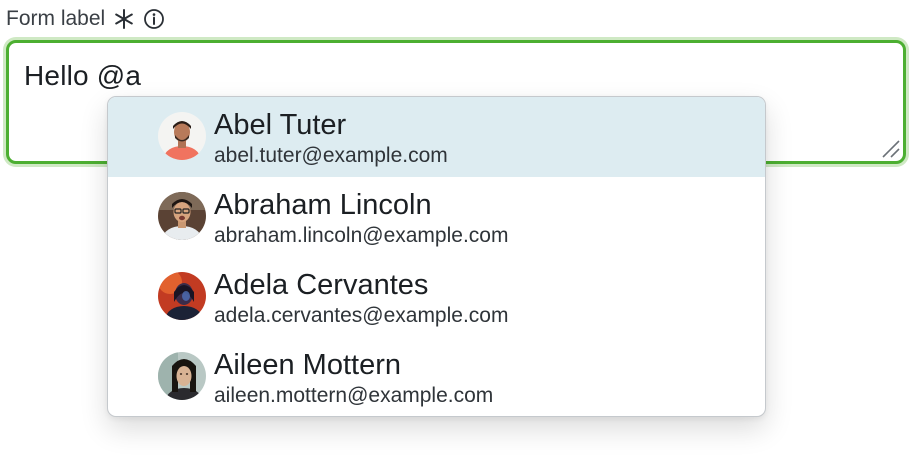 This screenshot has width=912, height=474. What do you see at coordinates (354, 395) in the screenshot?
I see `option-email: aileen.mottern@example.com` at bounding box center [354, 395].